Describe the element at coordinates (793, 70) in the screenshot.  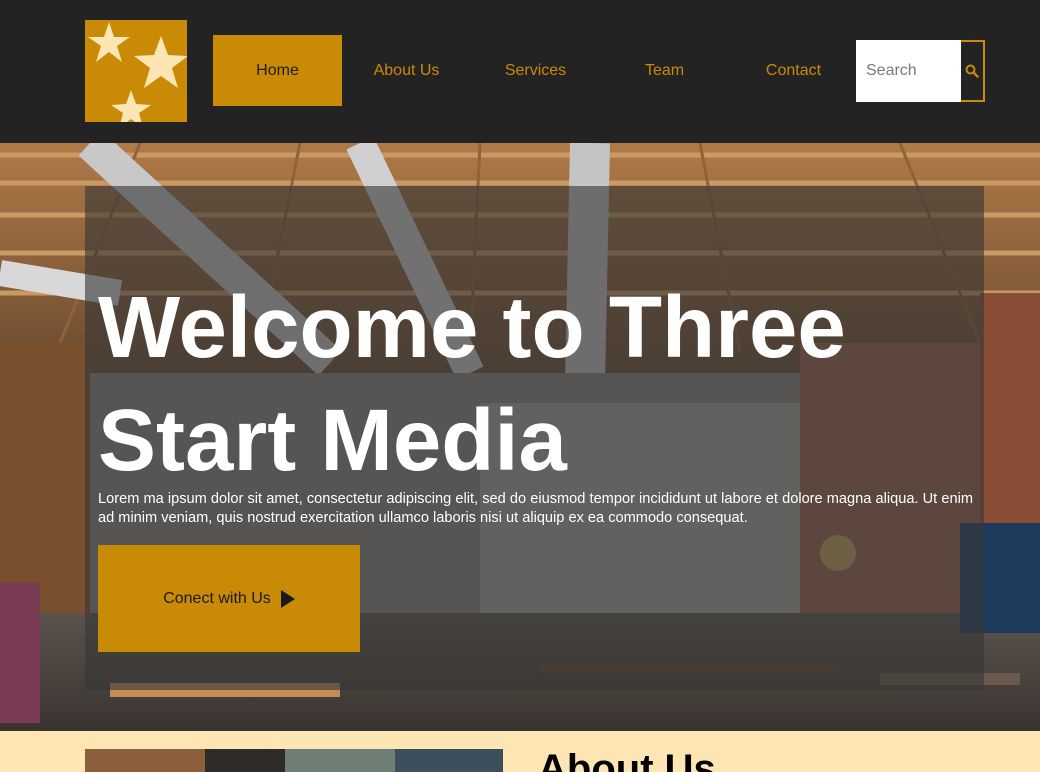
I see `nav-contact: Contact` at that location.